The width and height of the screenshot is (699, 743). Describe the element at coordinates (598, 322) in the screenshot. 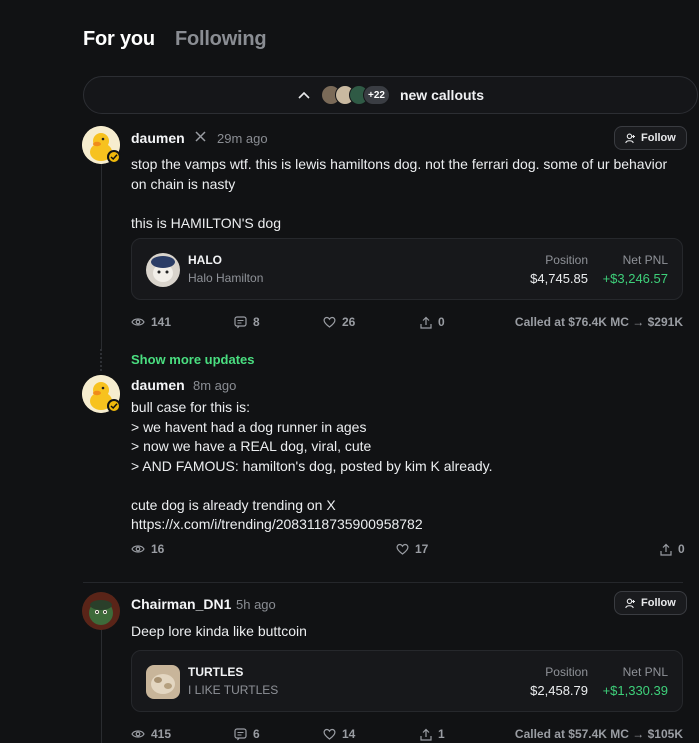

I see `called-at-text: Called at $76.4K MC → $291K` at that location.